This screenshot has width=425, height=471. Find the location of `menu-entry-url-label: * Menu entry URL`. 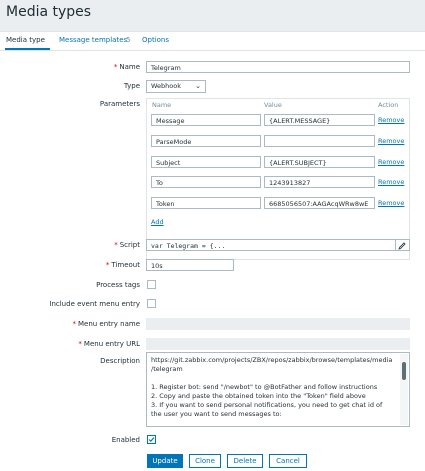

menu-entry-url-label: * Menu entry URL is located at coordinates (109, 344).